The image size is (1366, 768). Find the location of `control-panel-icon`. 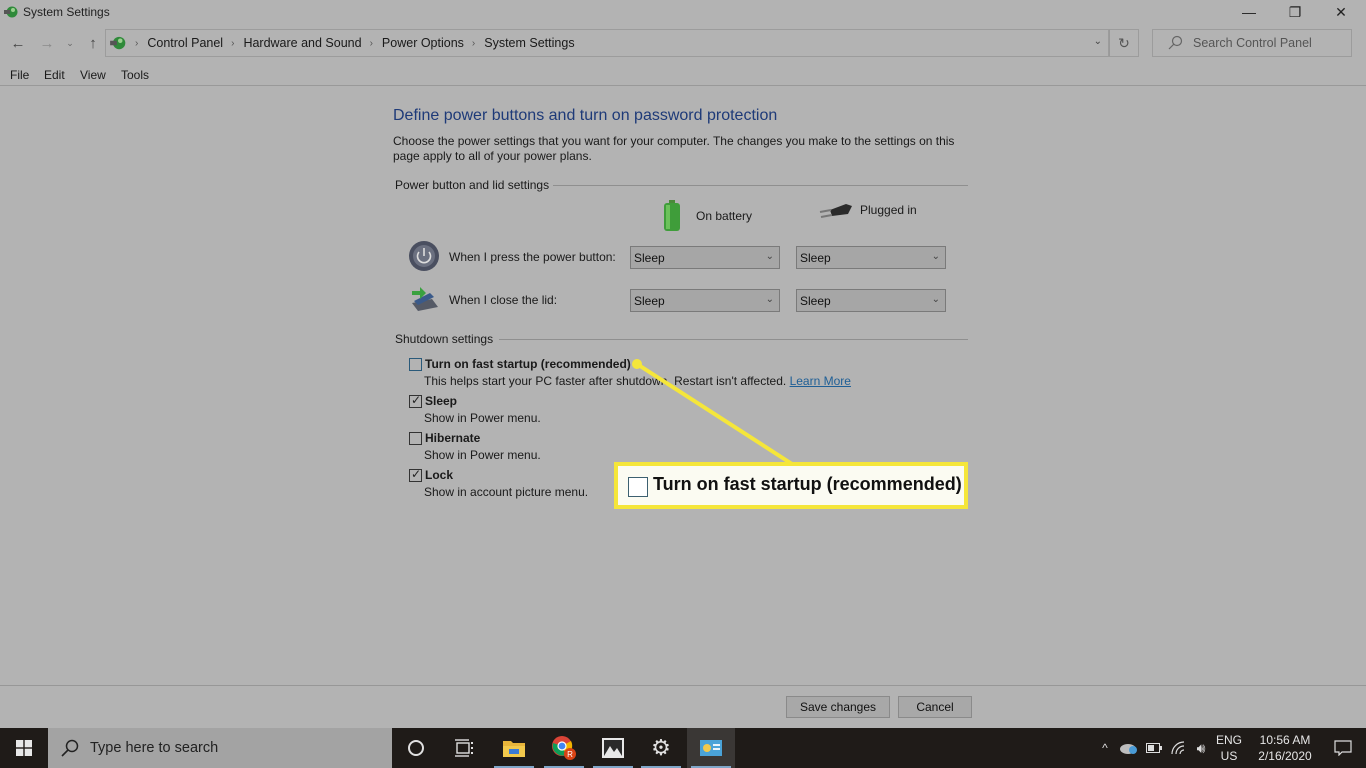

control-panel-icon is located at coordinates (11, 12).